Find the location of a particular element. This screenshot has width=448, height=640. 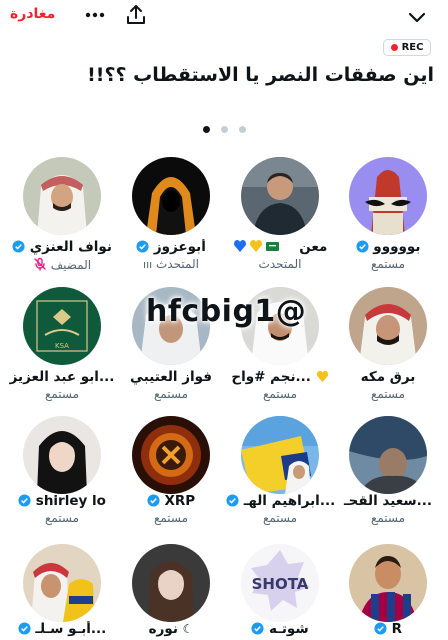

yellow-heart-icon is located at coordinates (322, 376).